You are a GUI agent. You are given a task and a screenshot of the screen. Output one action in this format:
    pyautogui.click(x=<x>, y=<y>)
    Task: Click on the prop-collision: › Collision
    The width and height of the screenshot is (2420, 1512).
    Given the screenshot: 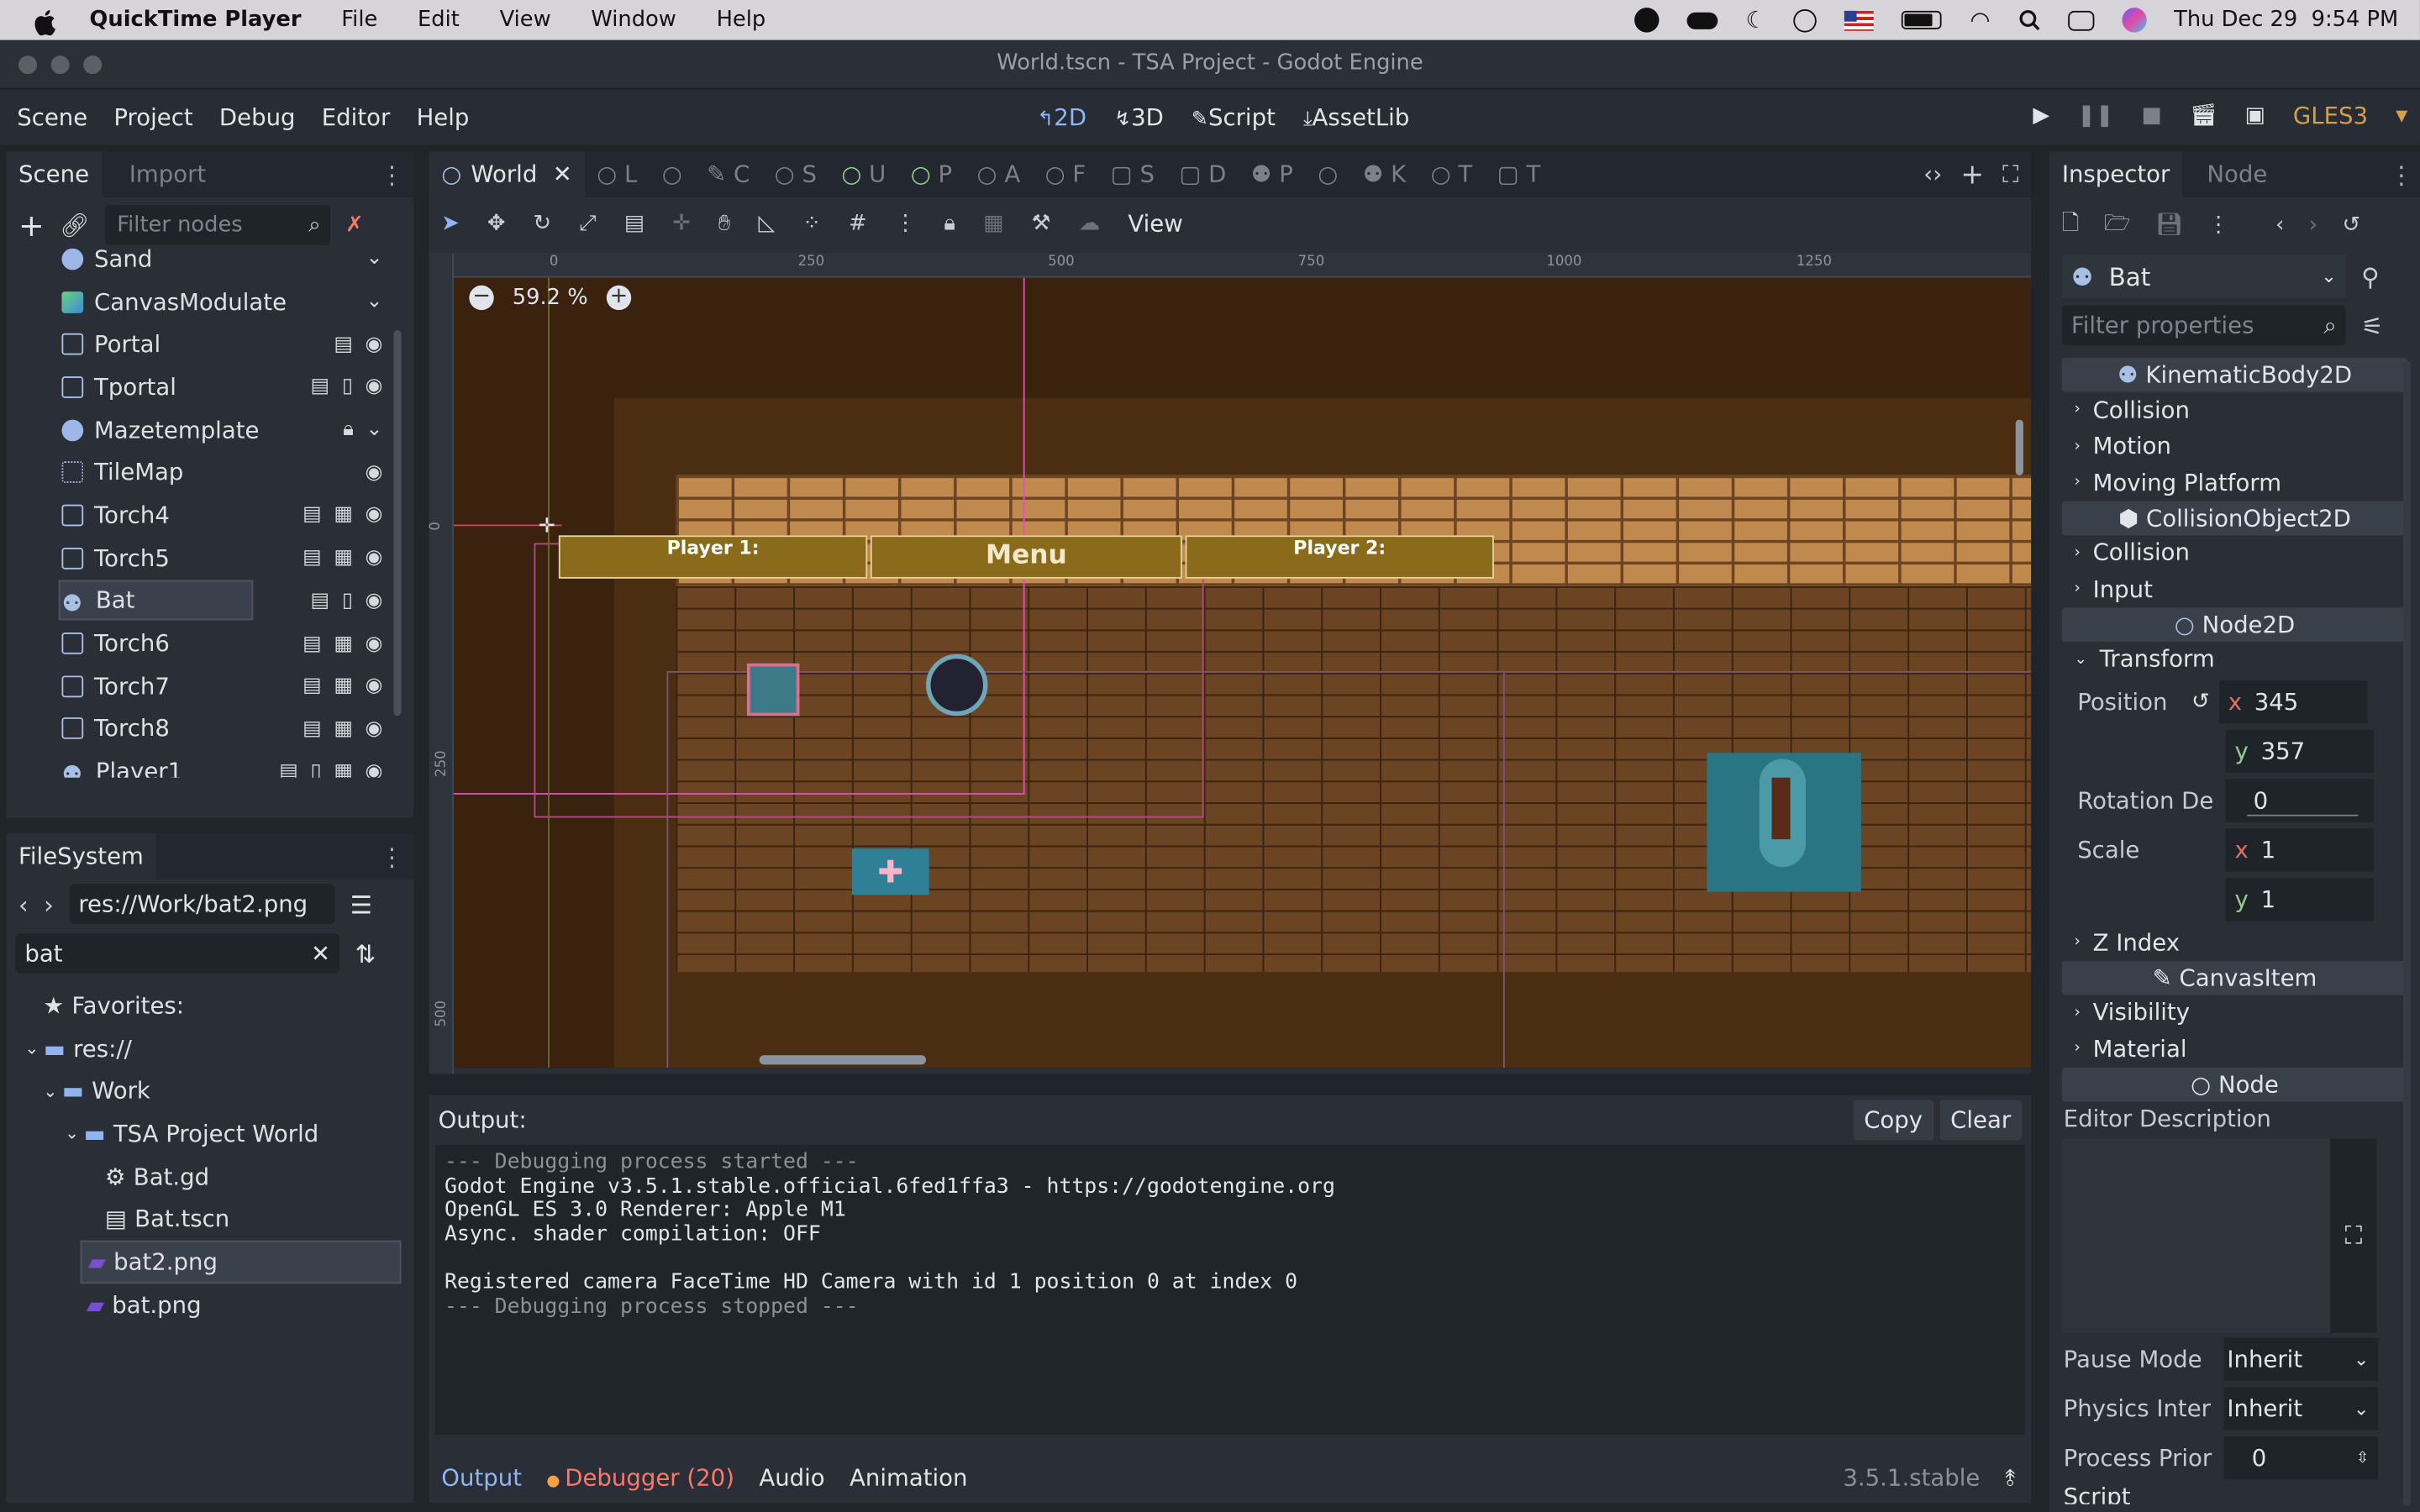 What is the action you would take?
    pyautogui.click(x=2234, y=410)
    